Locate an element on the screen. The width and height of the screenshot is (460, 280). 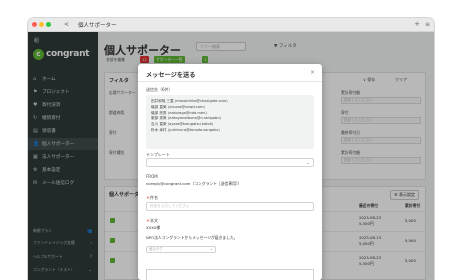
insert-tag-placeholder: 差込タグ is located at coordinates (156, 249).